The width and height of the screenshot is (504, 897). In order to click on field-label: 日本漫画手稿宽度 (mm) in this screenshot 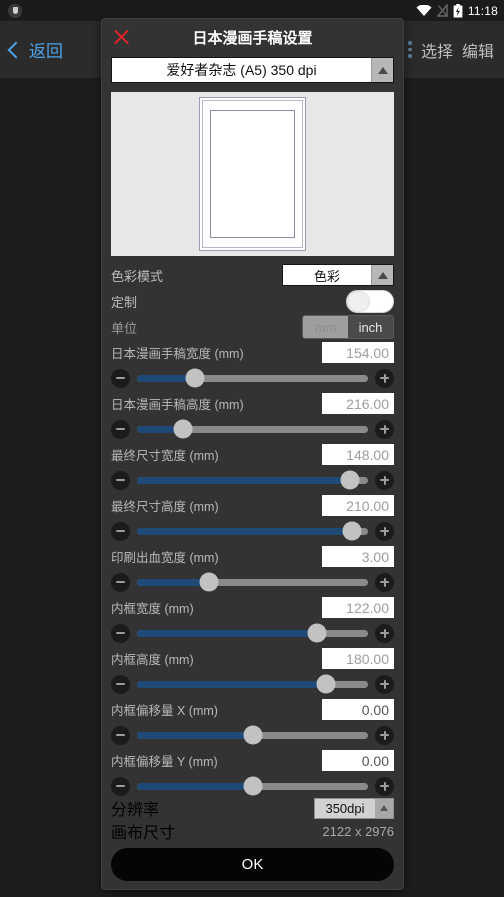, I will do `click(177, 354)`.